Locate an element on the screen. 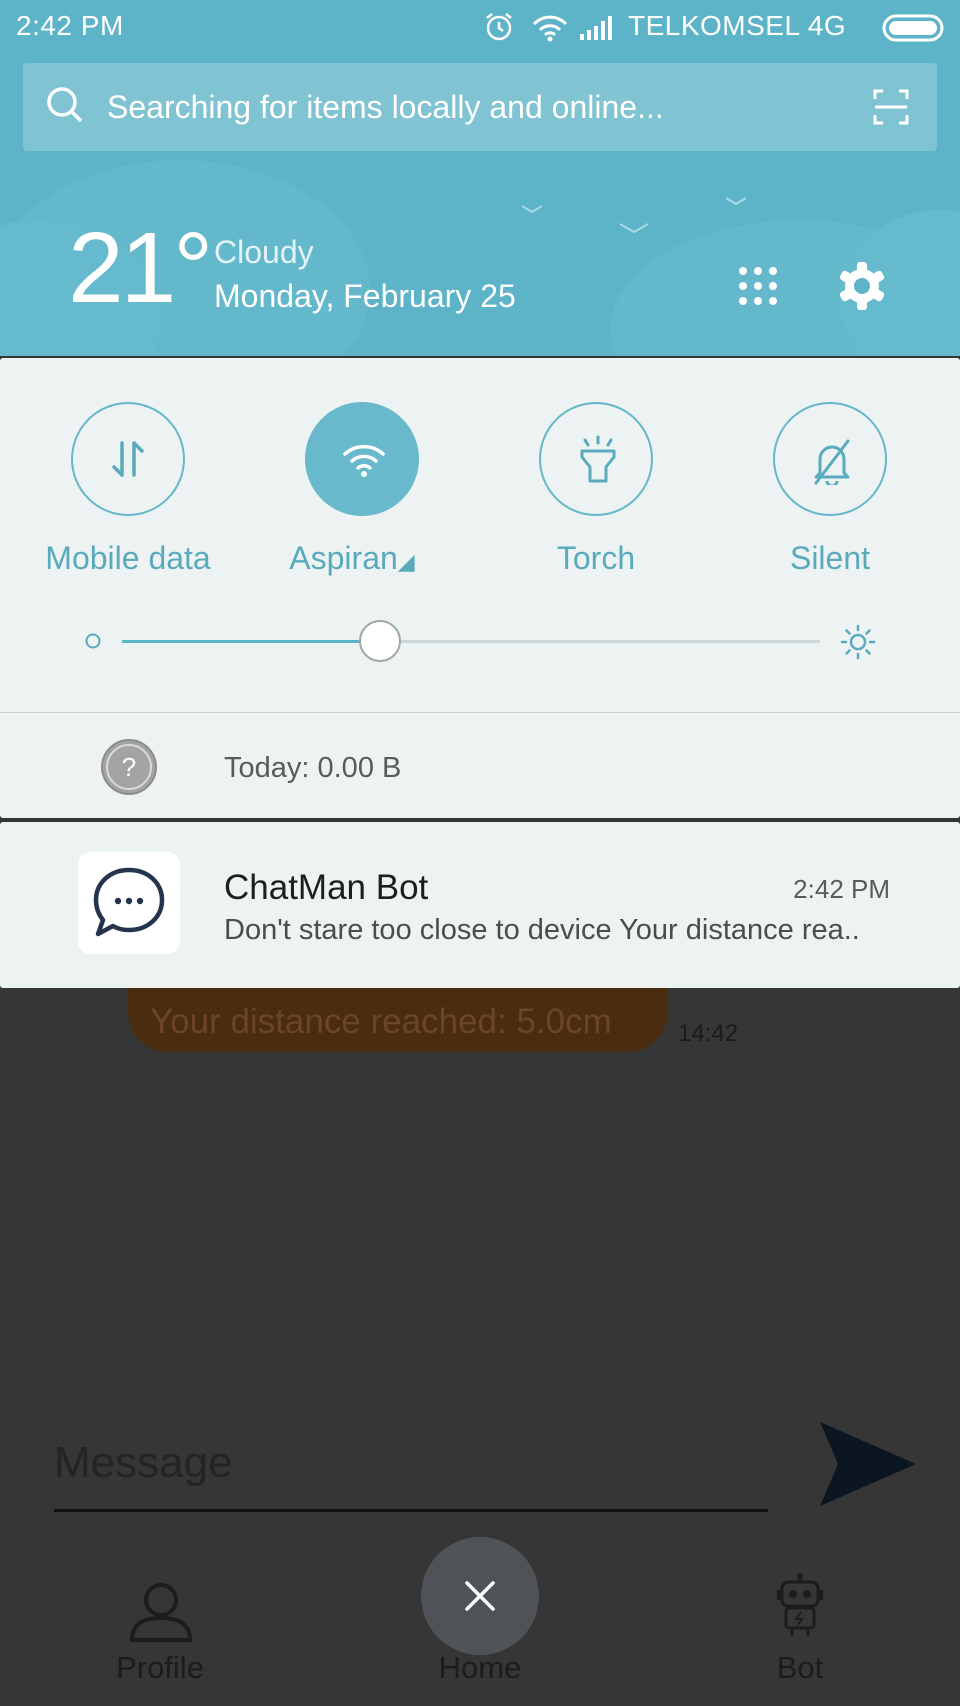  quick-settings-divider is located at coordinates (480, 712).